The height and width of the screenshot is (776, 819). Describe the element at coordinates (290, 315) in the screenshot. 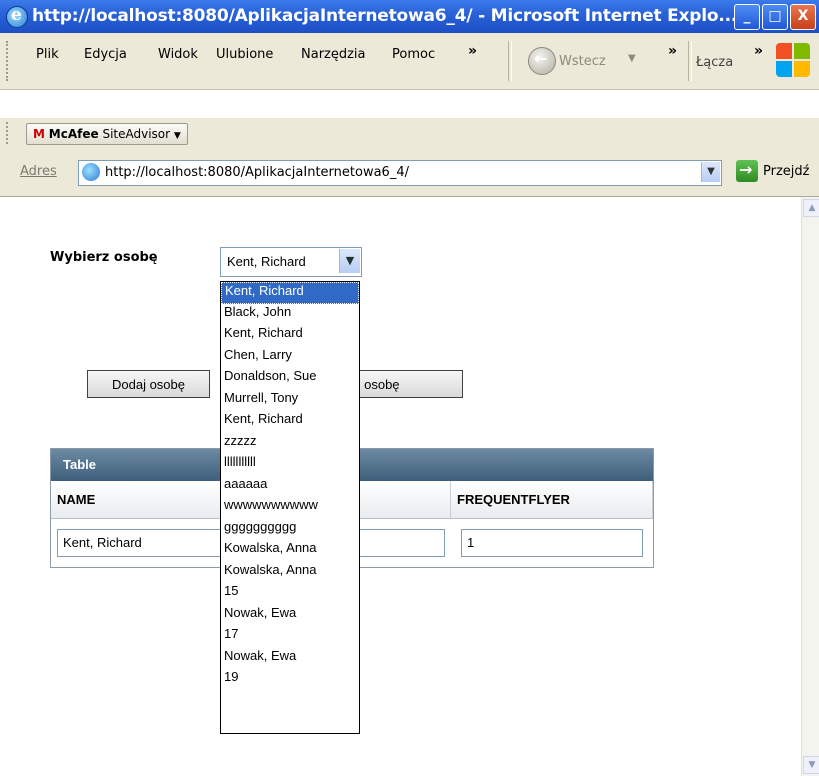

I see `dropdown-option: Black, John` at that location.